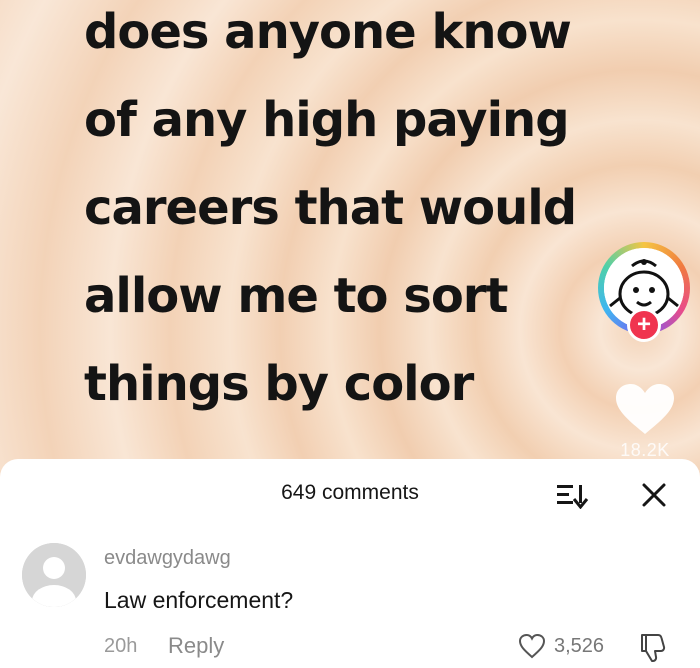  Describe the element at coordinates (644, 325) in the screenshot. I see `follow-button: +` at that location.